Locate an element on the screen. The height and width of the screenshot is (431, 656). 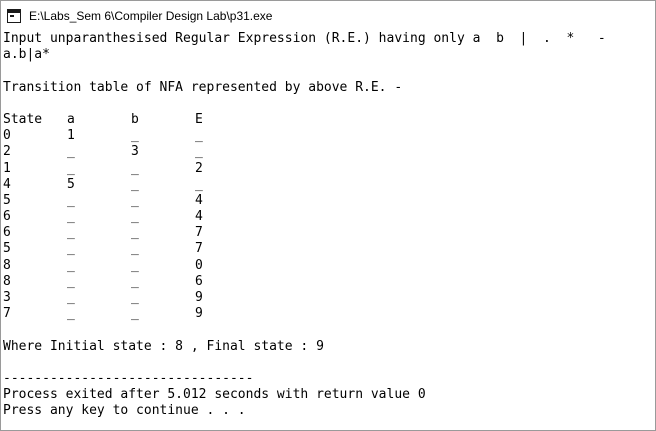
table-row: 8 _ _ 0 is located at coordinates (329, 266).